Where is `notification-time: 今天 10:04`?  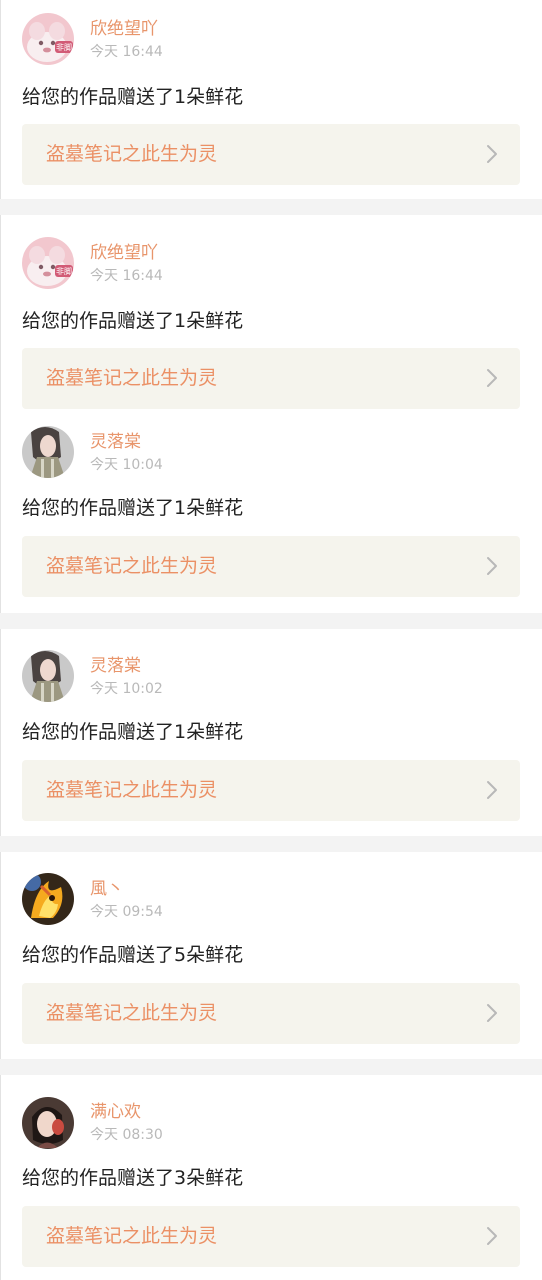 notification-time: 今天 10:04 is located at coordinates (126, 465).